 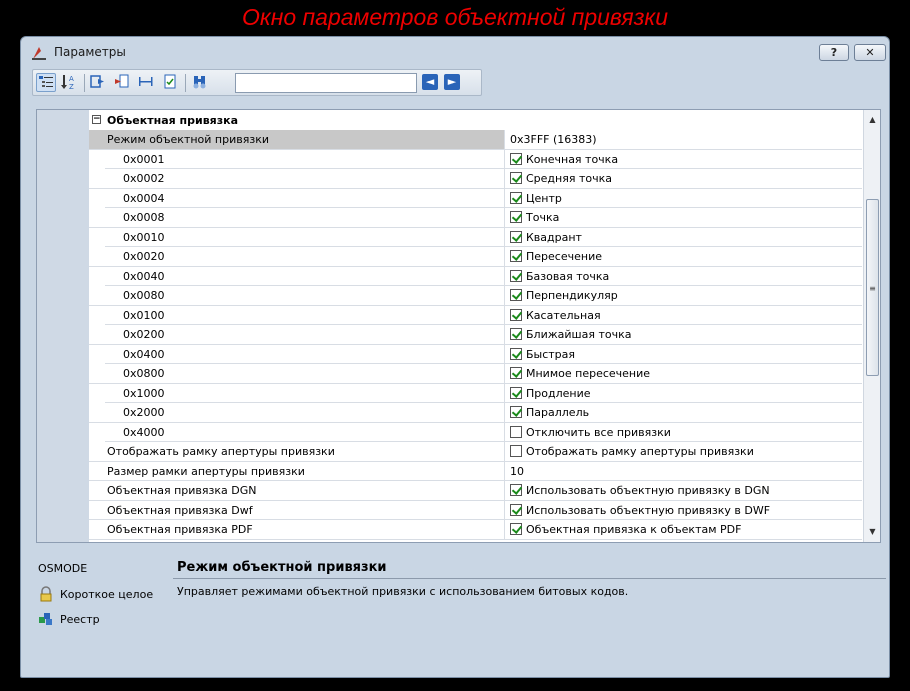 I want to click on back-arrow-icon: ◄, so click(x=430, y=82).